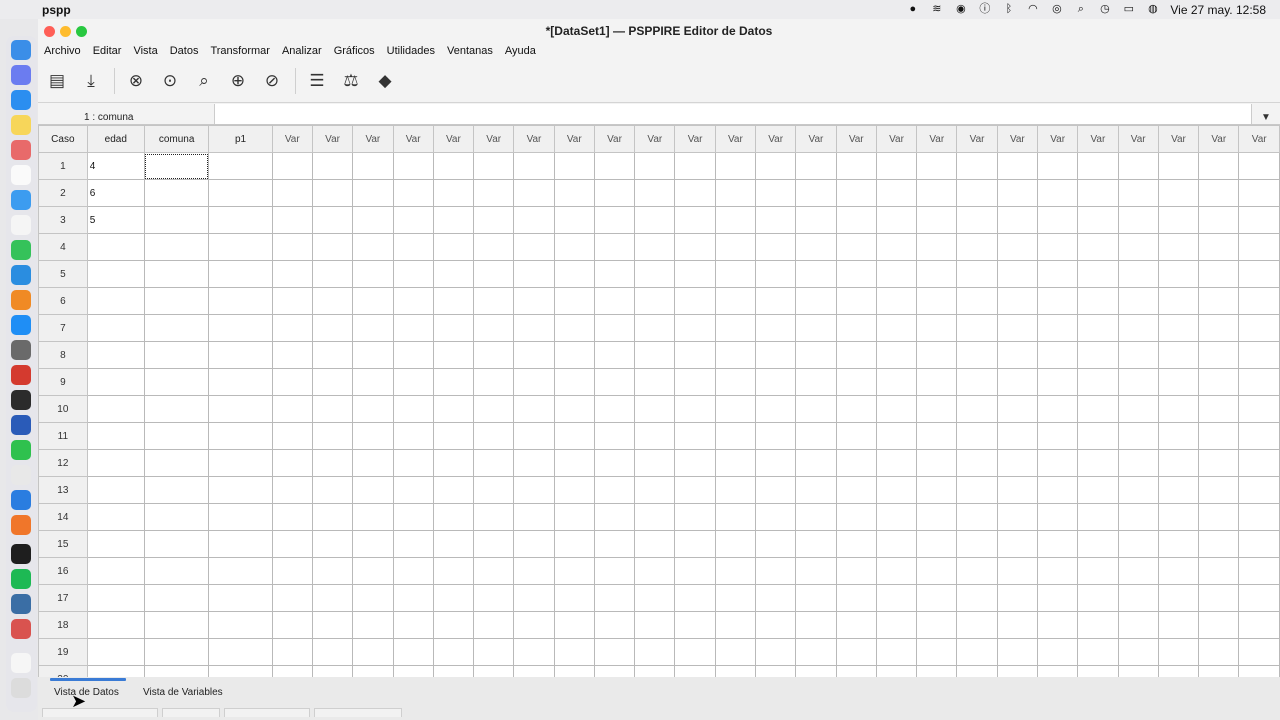  What do you see at coordinates (21, 425) in the screenshot?
I see `word-icon` at bounding box center [21, 425].